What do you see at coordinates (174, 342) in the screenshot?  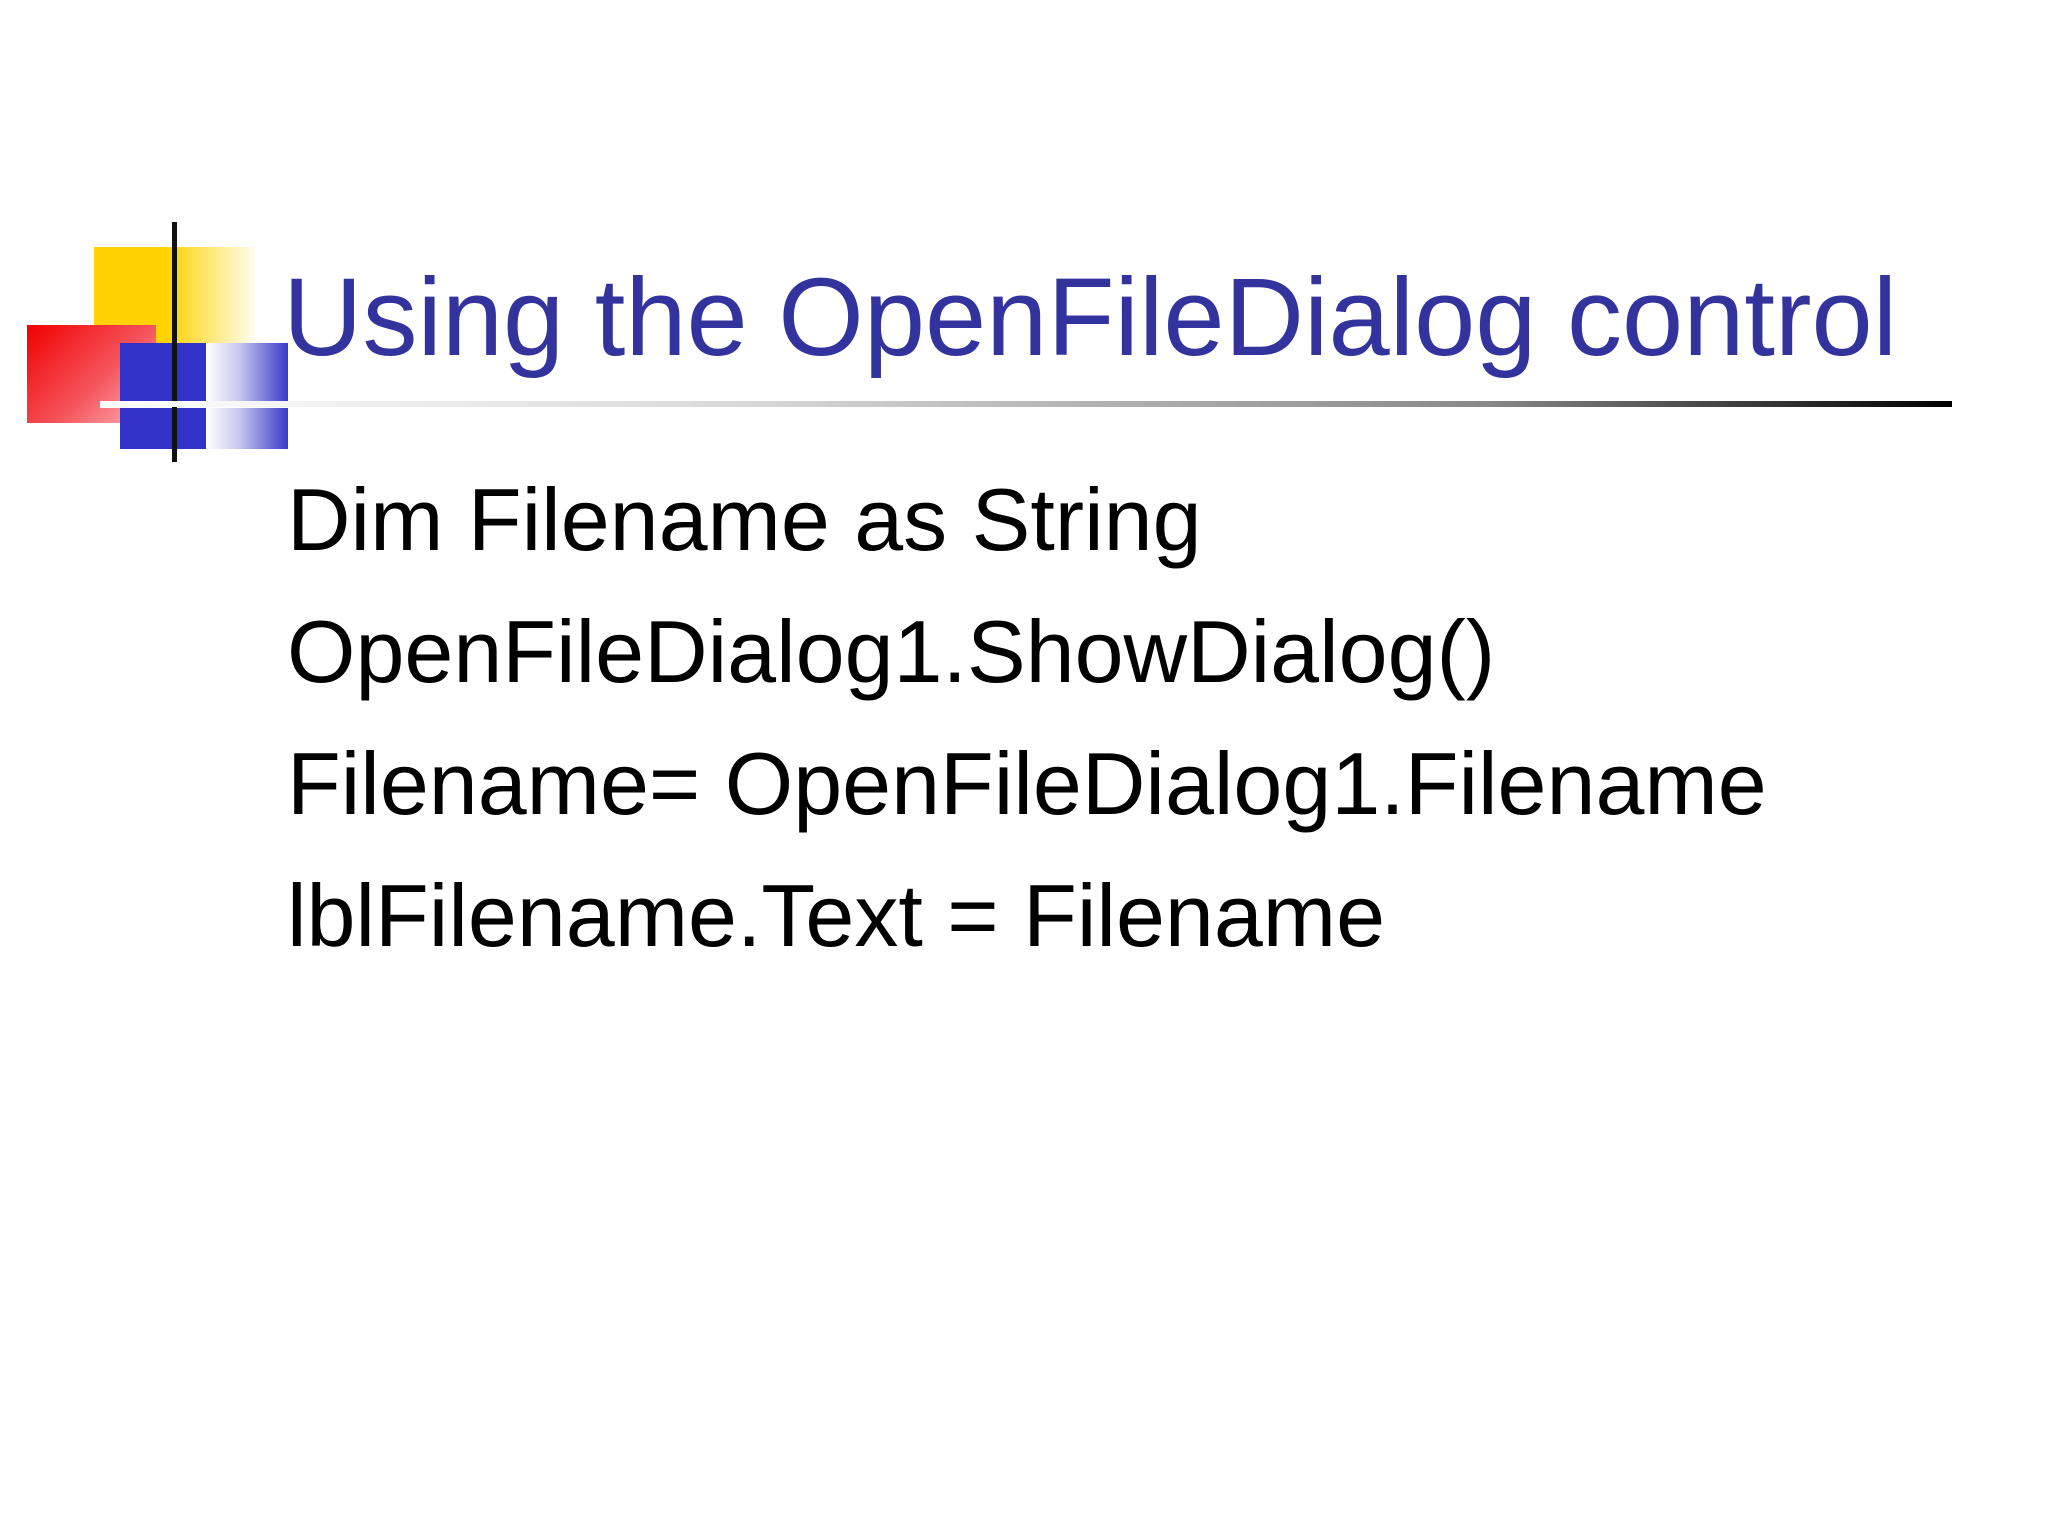 I see `vertical-line` at bounding box center [174, 342].